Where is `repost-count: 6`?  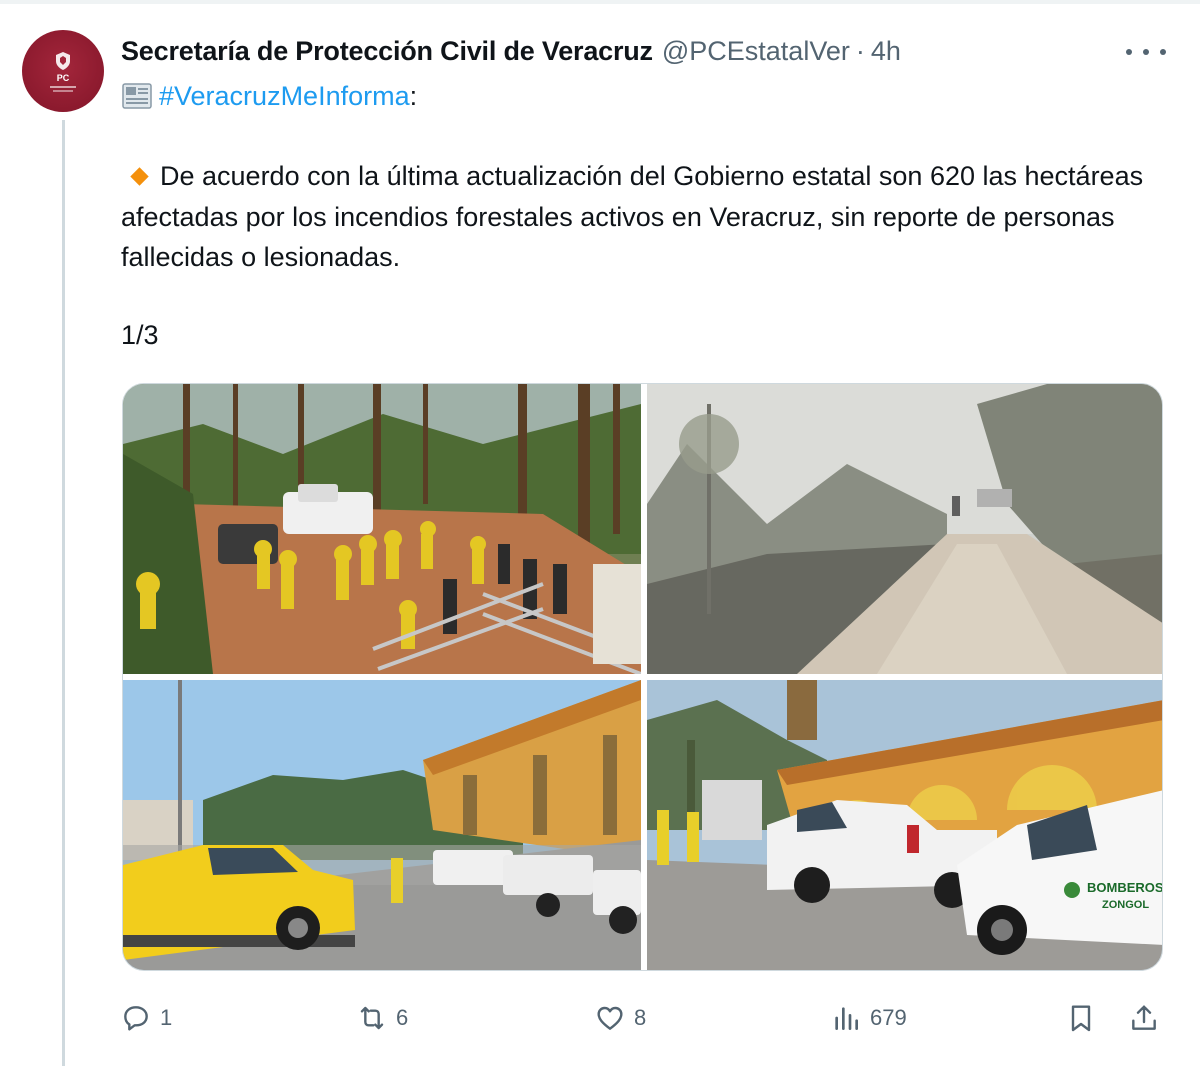
repost-count: 6 is located at coordinates (402, 1017).